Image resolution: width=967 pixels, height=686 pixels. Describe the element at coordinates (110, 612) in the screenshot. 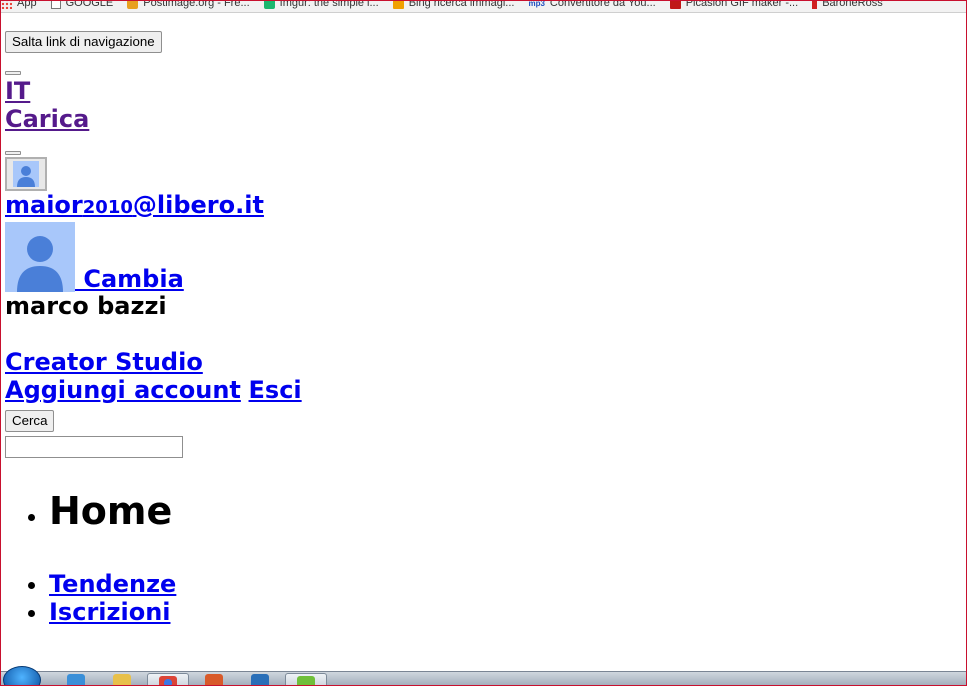

I see `subscriptions-link: Iscrizioni` at that location.